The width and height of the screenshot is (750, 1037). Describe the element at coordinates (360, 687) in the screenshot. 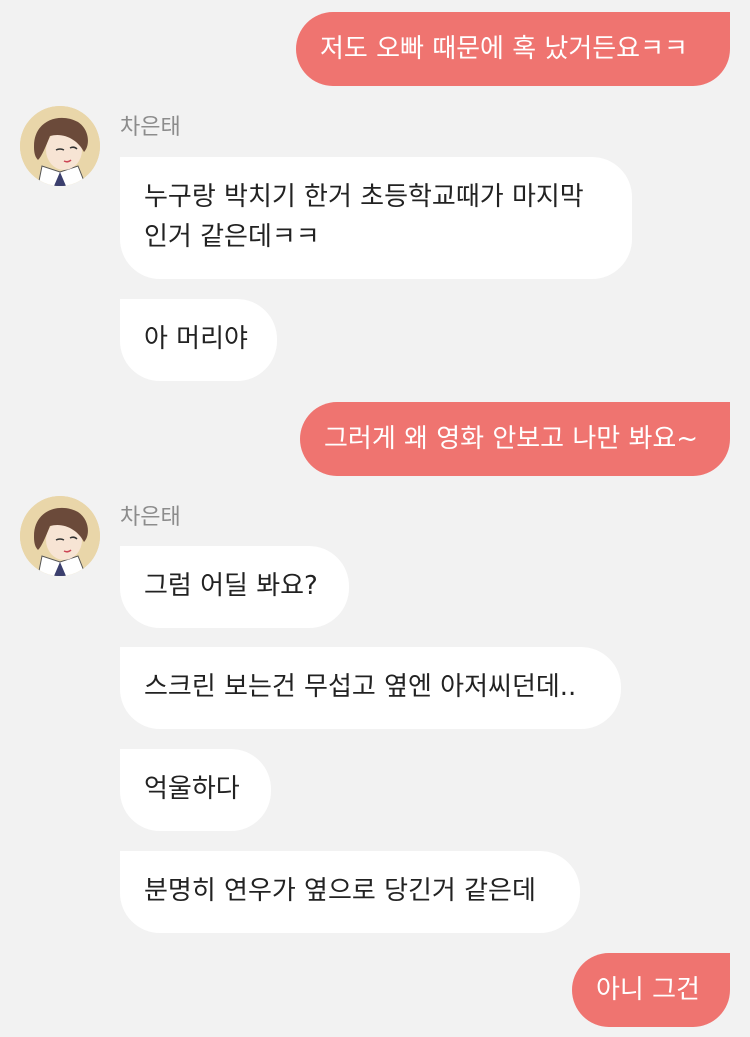

I see `message-text: 스크린 보는건 무섭고 옆엔 아저씨던데..` at that location.